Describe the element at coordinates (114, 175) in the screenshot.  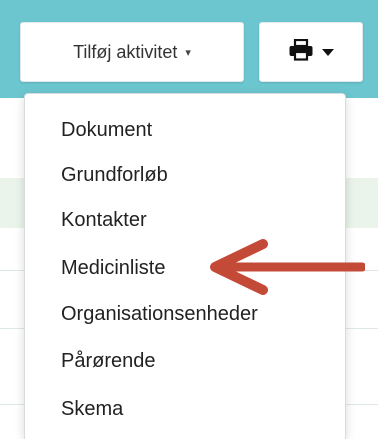
I see `menu-item-grundforlob: Grundforløb` at that location.